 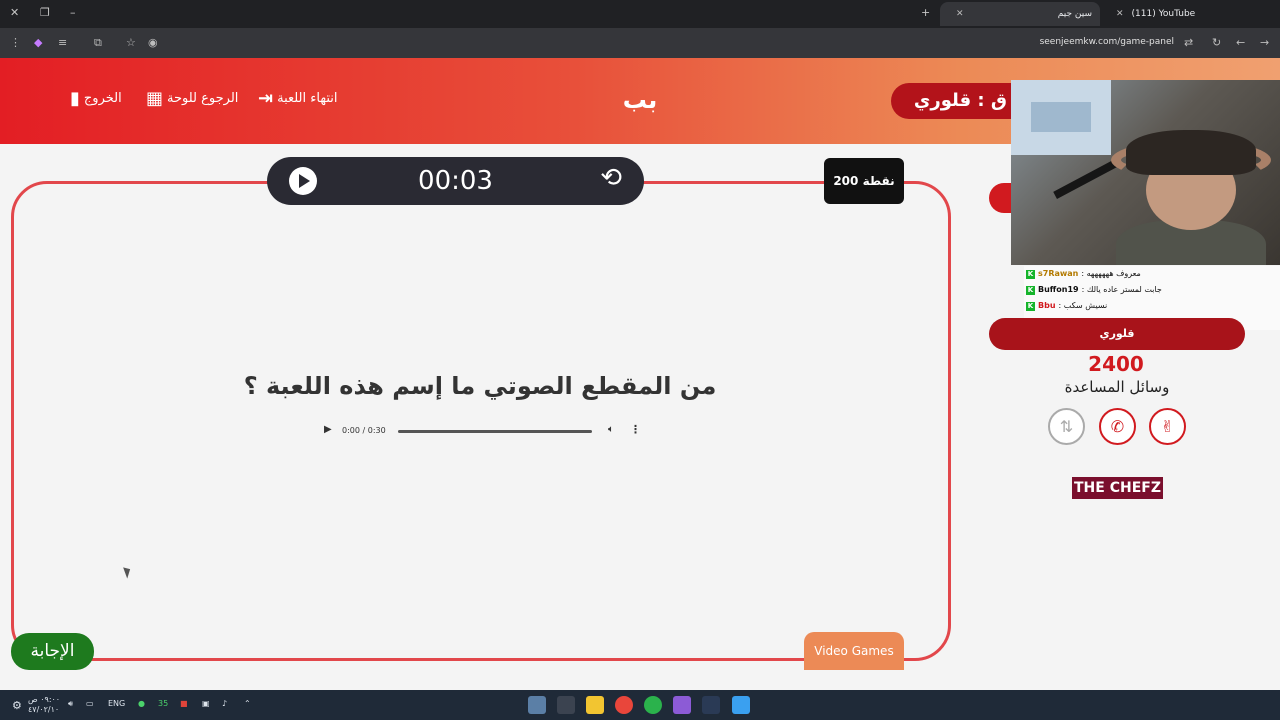 What do you see at coordinates (155, 98) in the screenshot?
I see `grid-icon: ▦` at bounding box center [155, 98].